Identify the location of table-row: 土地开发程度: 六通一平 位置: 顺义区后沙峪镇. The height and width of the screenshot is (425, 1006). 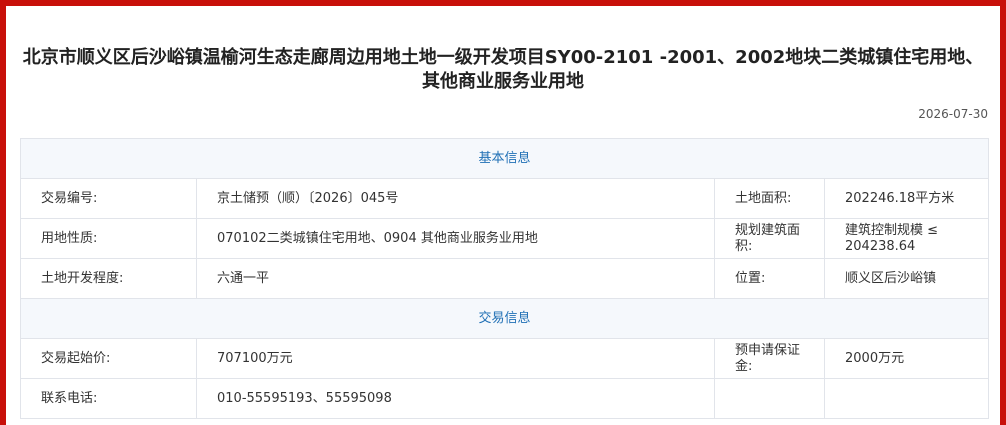
(505, 278).